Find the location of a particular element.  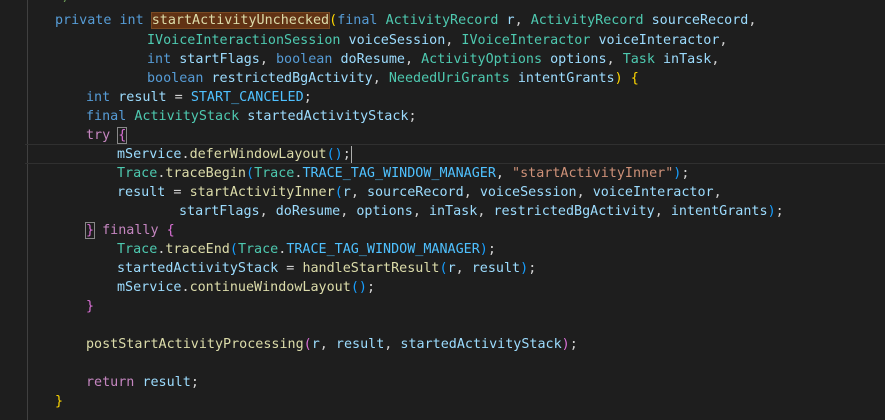

text-cursor is located at coordinates (351, 154).